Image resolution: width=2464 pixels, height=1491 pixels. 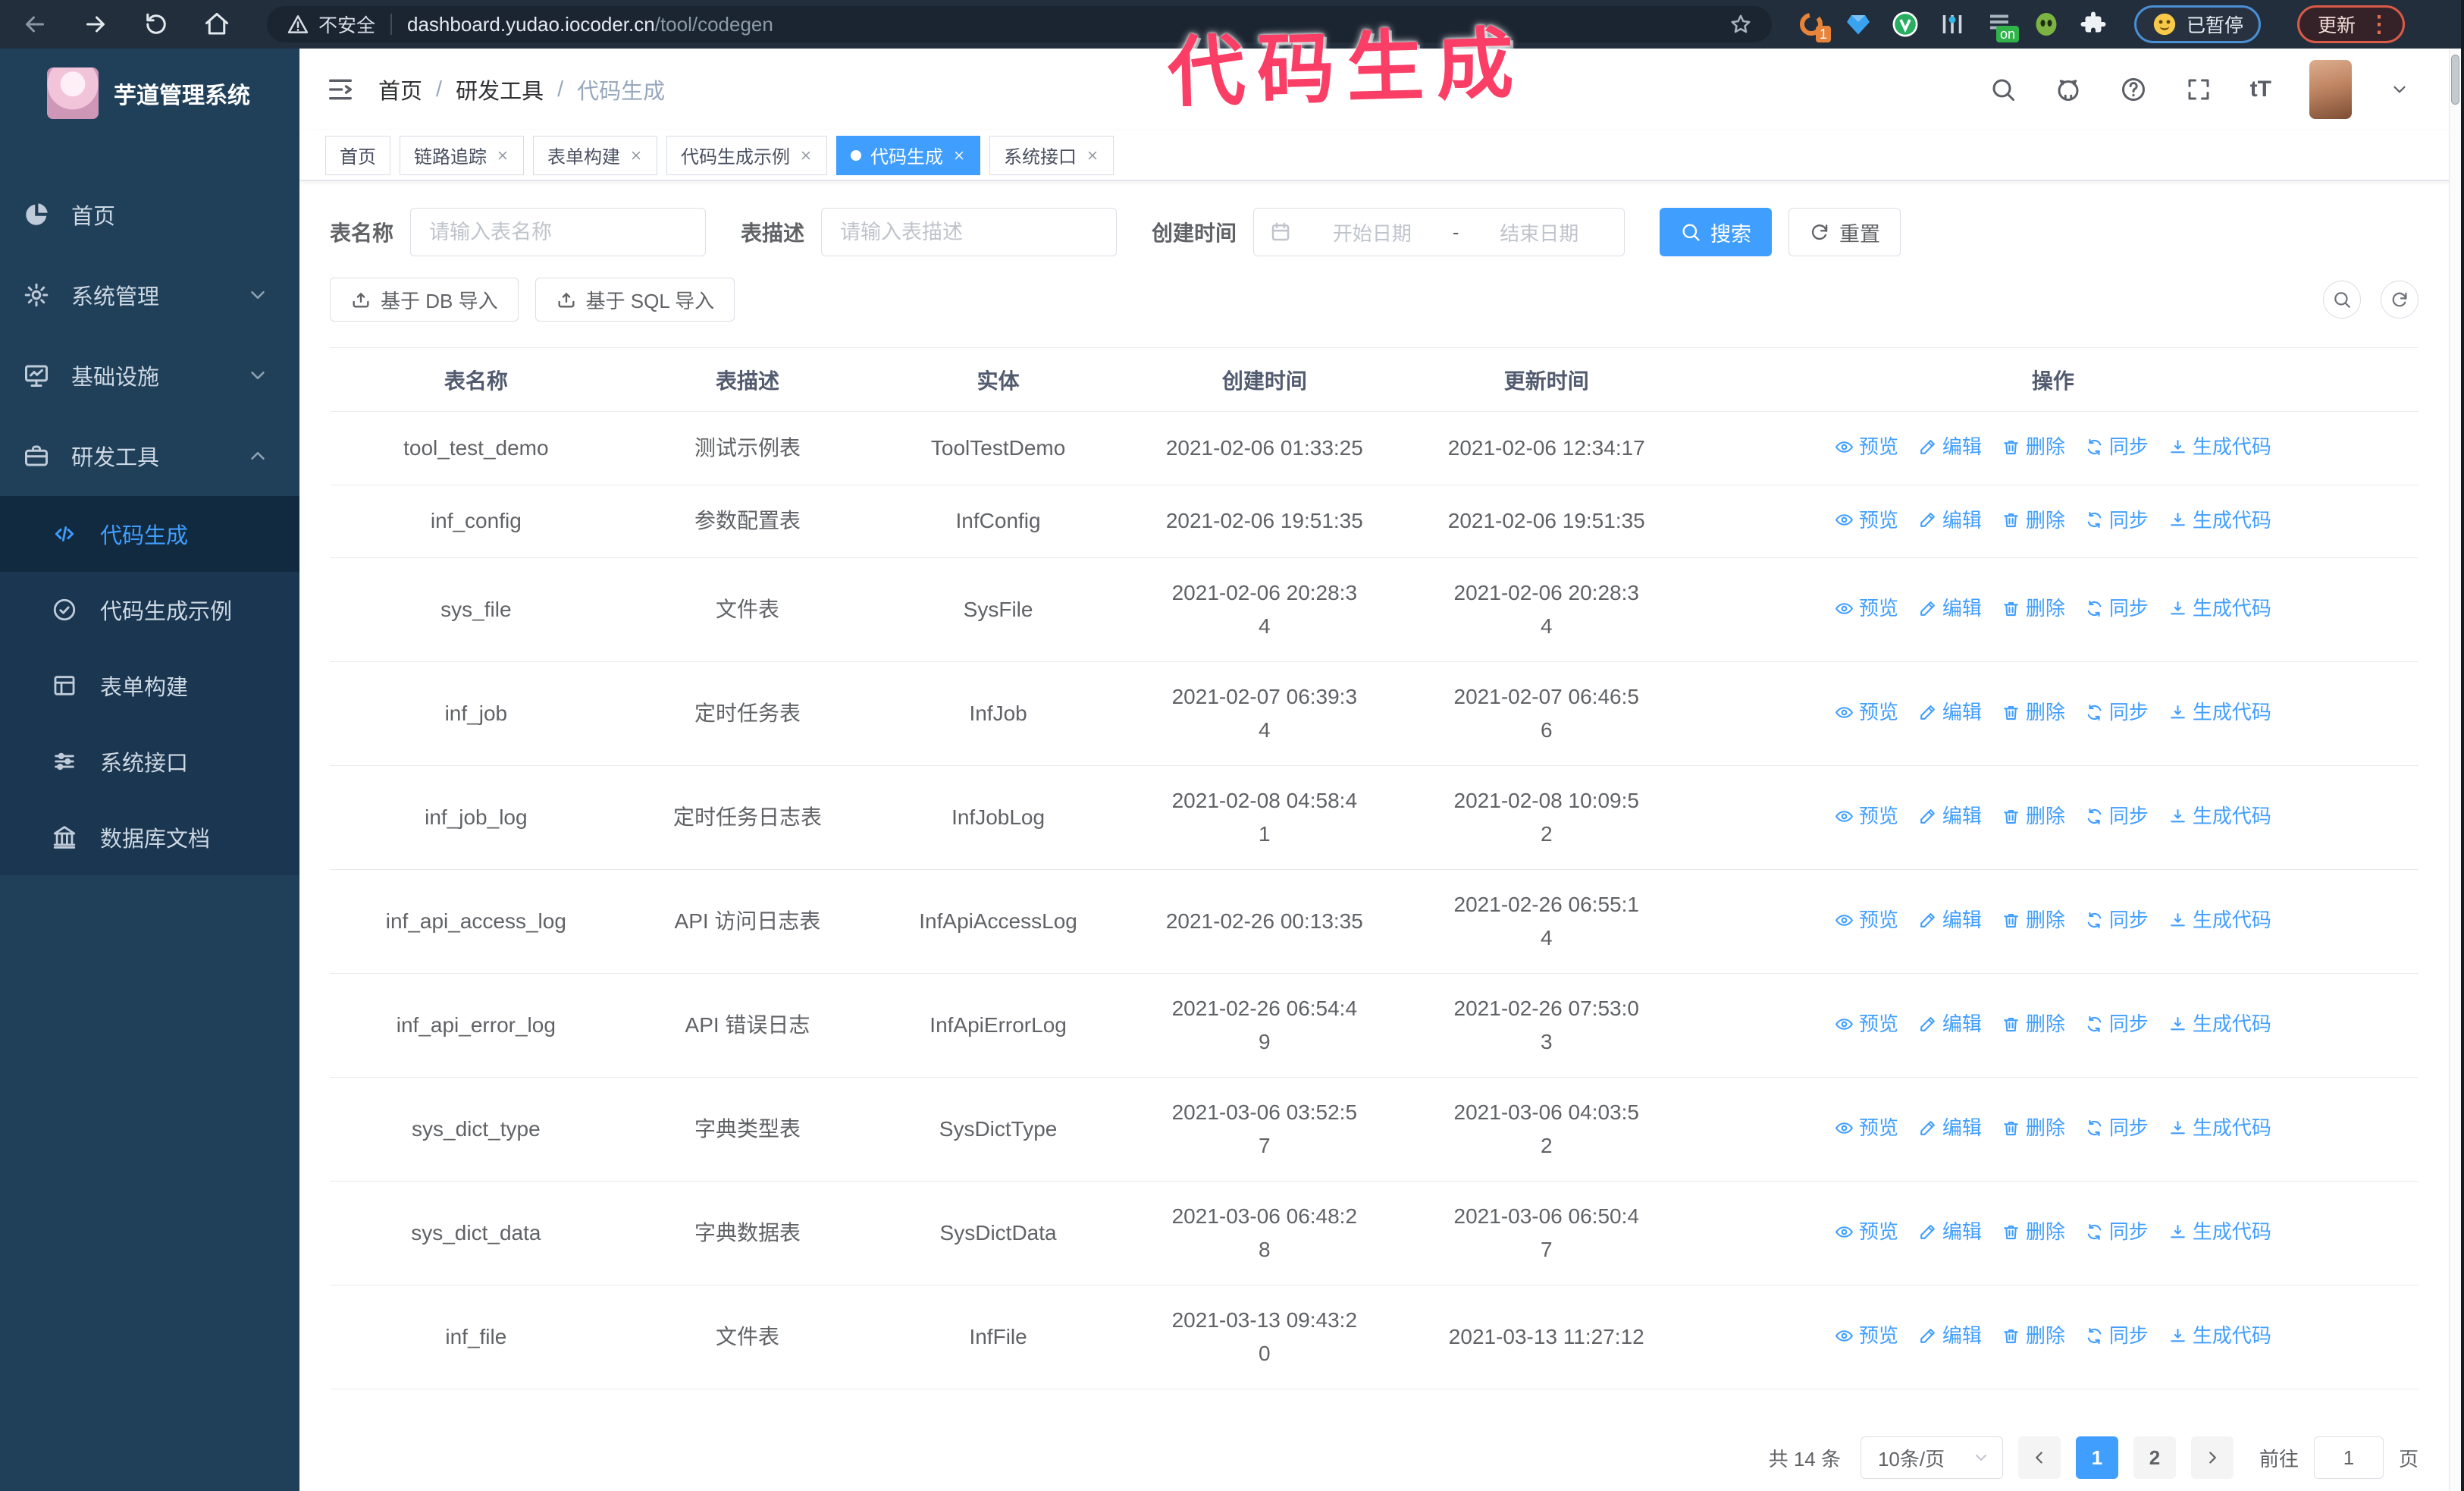 I want to click on update-button: 更新 ⋮, so click(x=2351, y=24).